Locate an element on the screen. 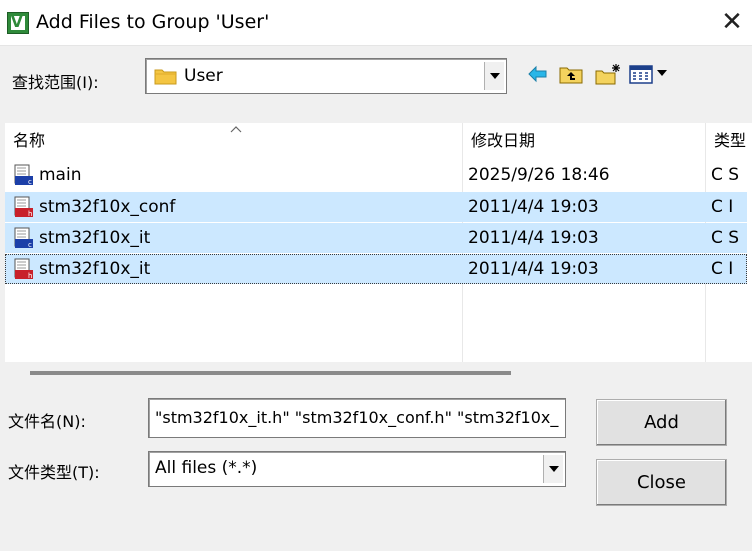  file-type-value: All files (*.*) is located at coordinates (206, 468).